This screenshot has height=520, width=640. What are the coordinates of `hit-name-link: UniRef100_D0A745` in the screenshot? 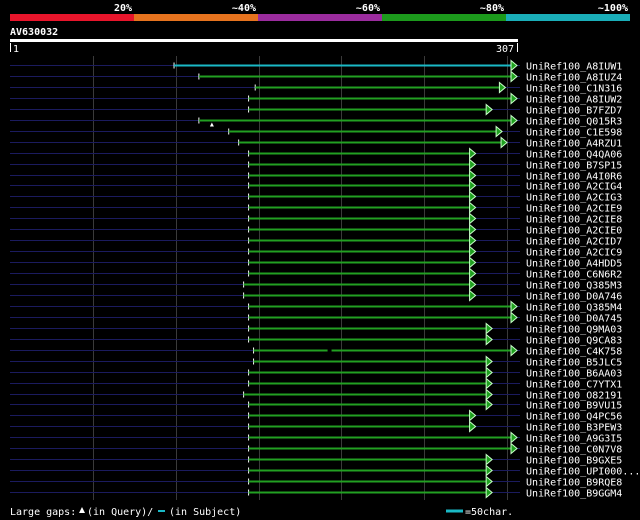 It's located at (574, 319).